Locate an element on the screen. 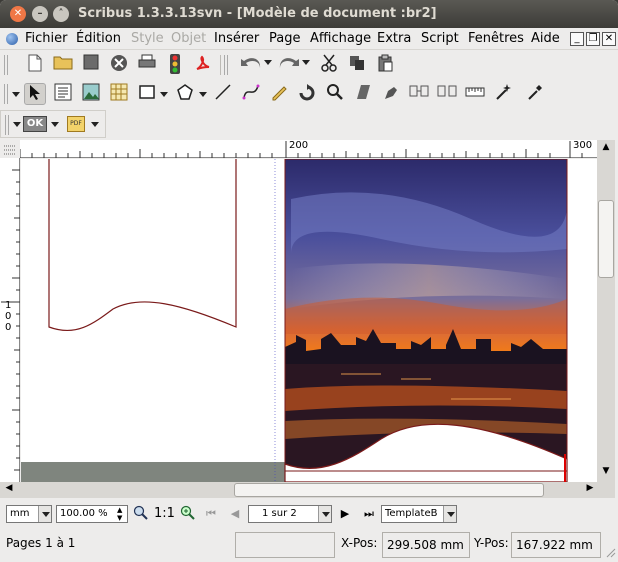 The height and width of the screenshot is (562, 618). minimize-window-button: – is located at coordinates (40, 14).